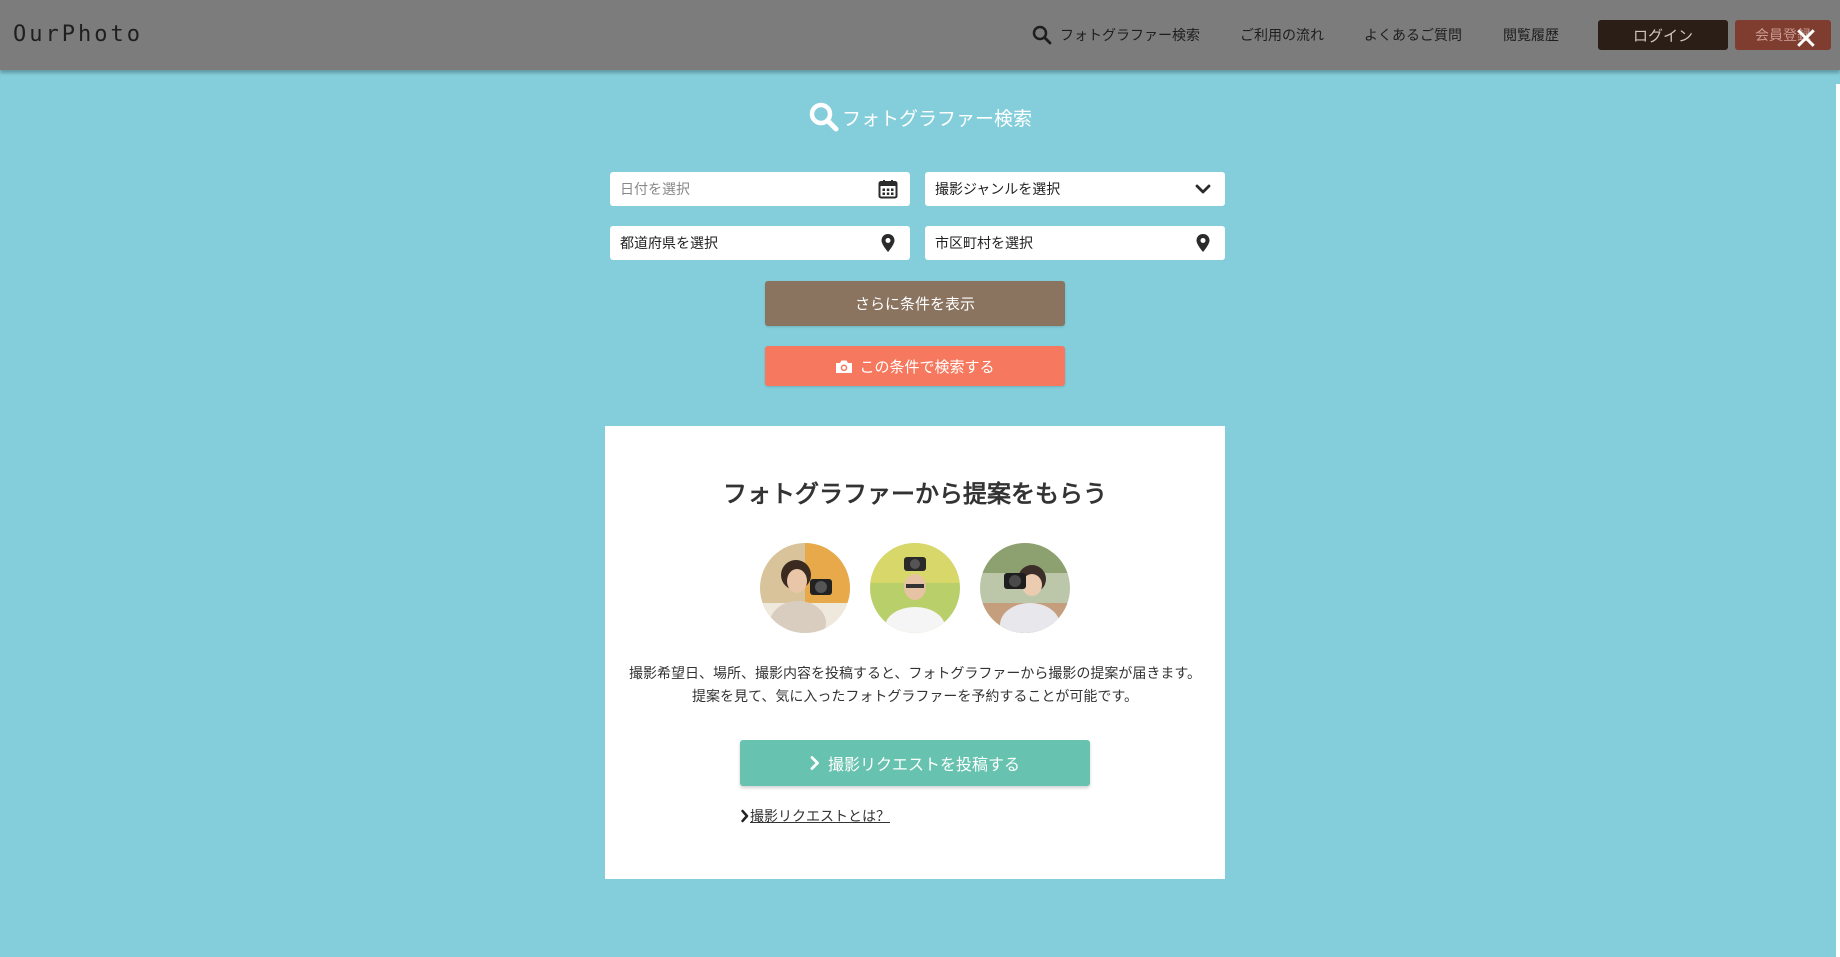 This screenshot has height=957, width=1840. Describe the element at coordinates (927, 366) in the screenshot. I see `search-submit-label: この条件で検索する` at that location.